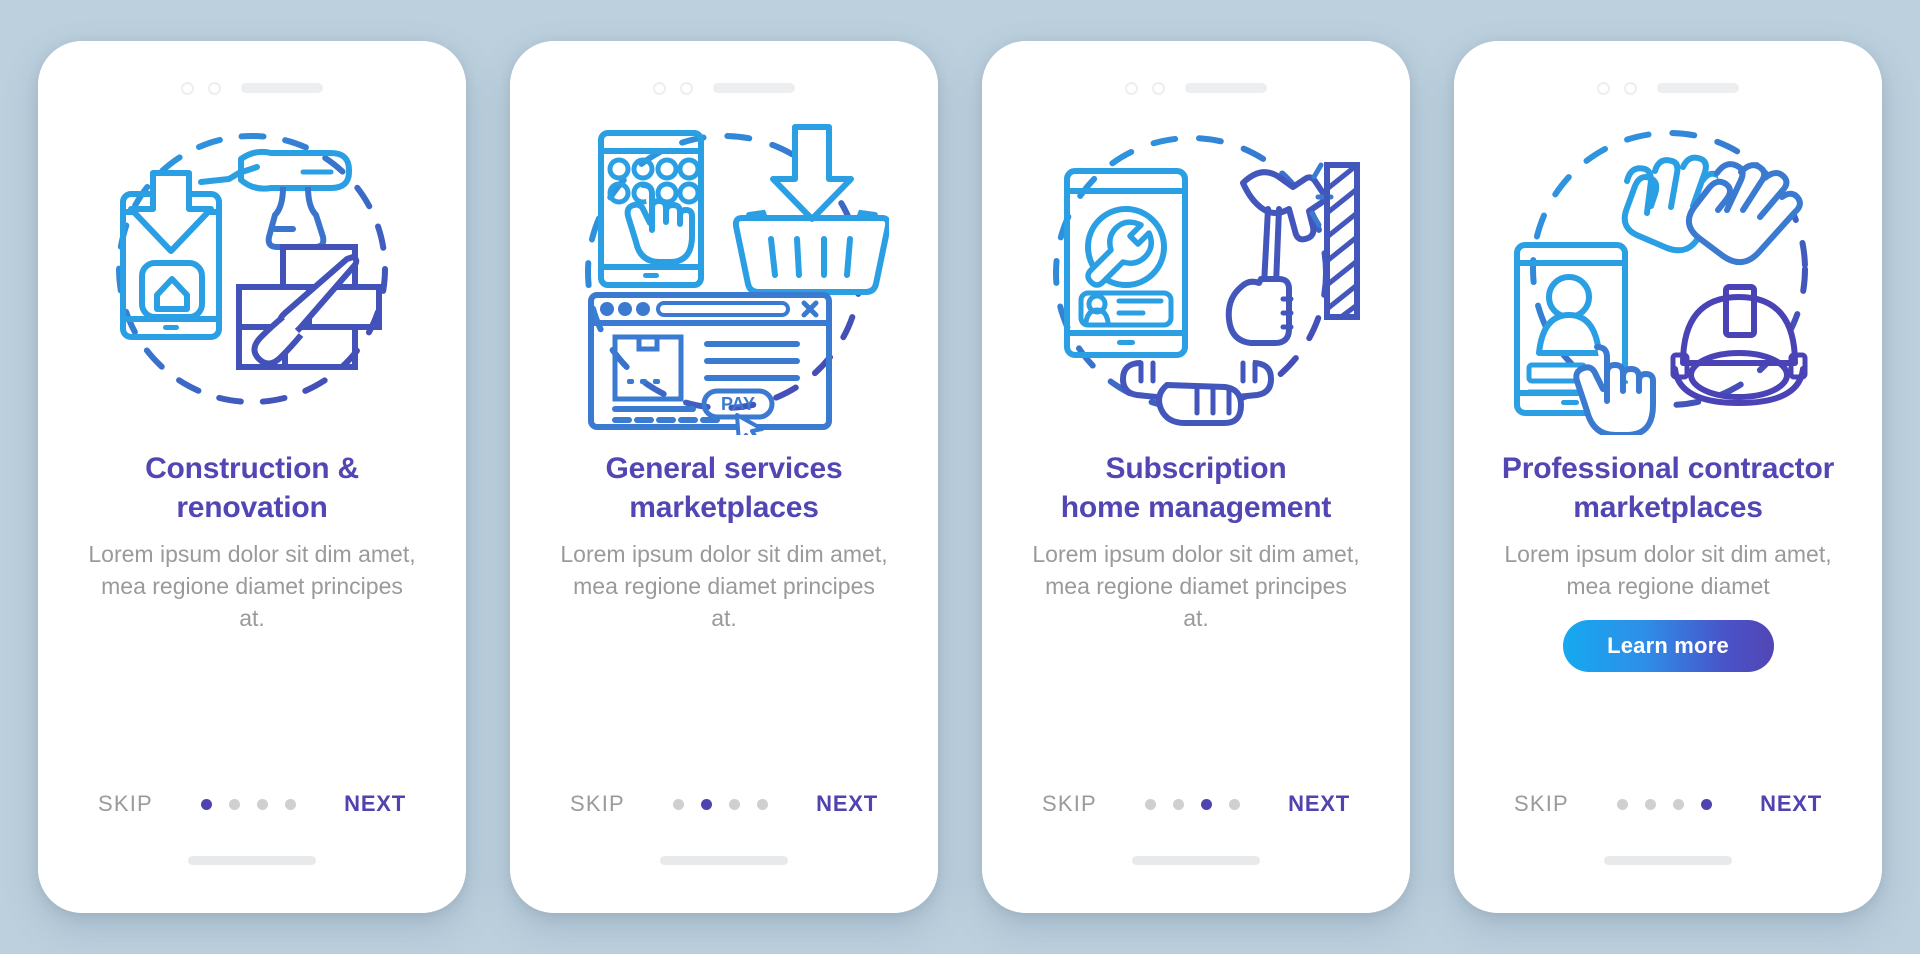 The width and height of the screenshot is (1920, 954). What do you see at coordinates (252, 468) in the screenshot?
I see `screen-title-line1: Construction &` at bounding box center [252, 468].